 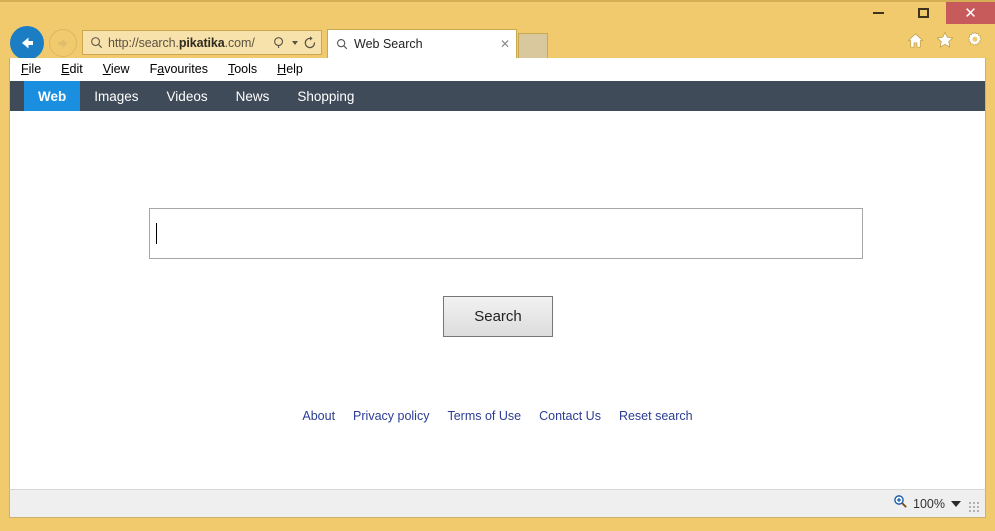 I want to click on text-caret, so click(x=156, y=233).